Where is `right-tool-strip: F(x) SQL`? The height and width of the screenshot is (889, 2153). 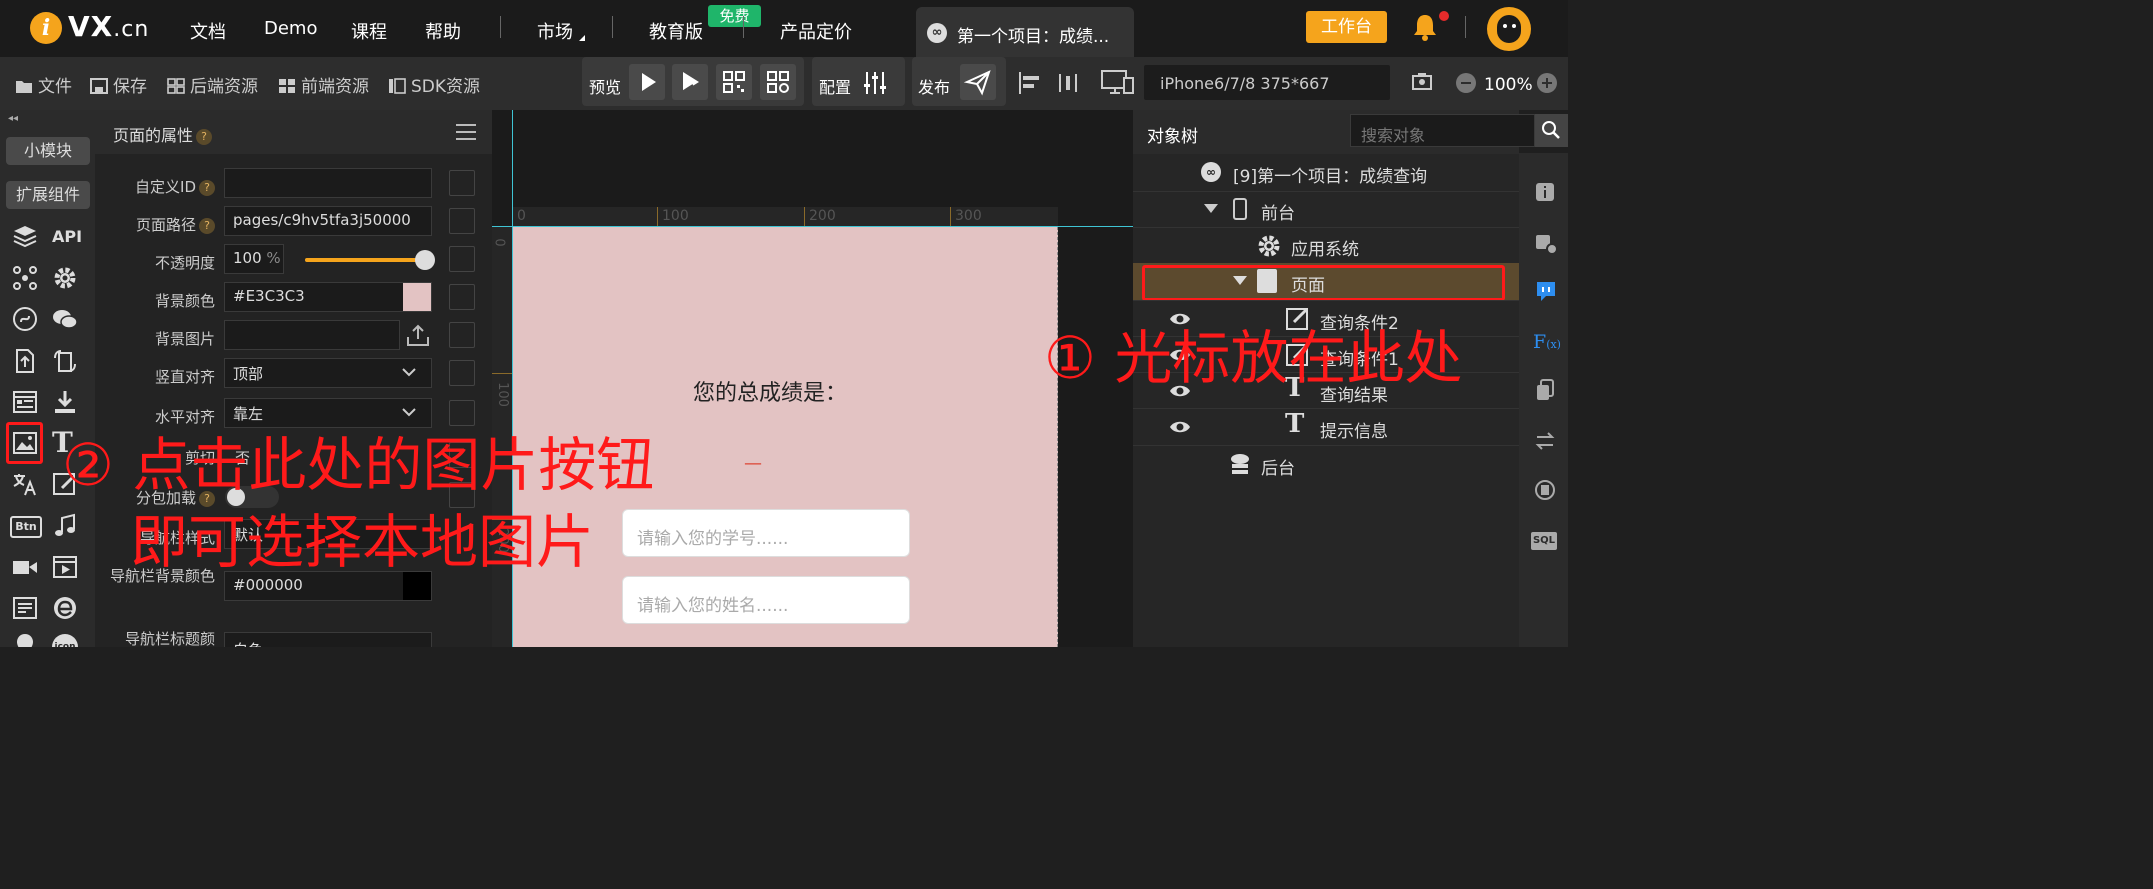 right-tool-strip: F(x) SQL is located at coordinates (1543, 400).